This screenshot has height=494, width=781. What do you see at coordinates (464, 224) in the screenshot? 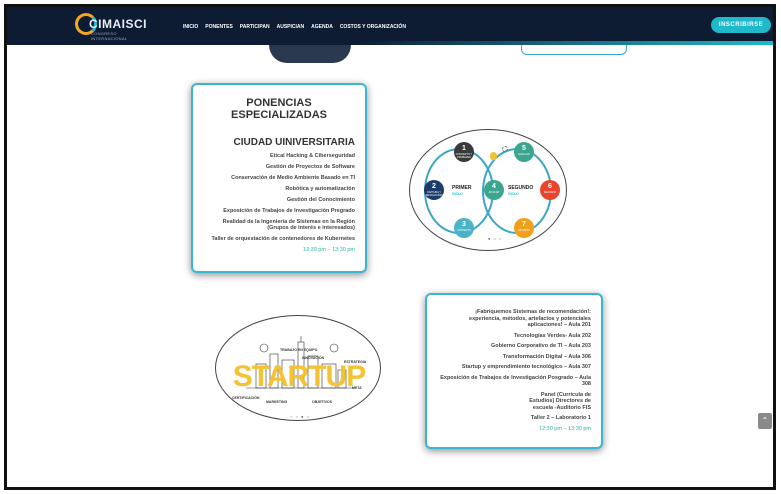
I see `node-number: 3` at bounding box center [464, 224].